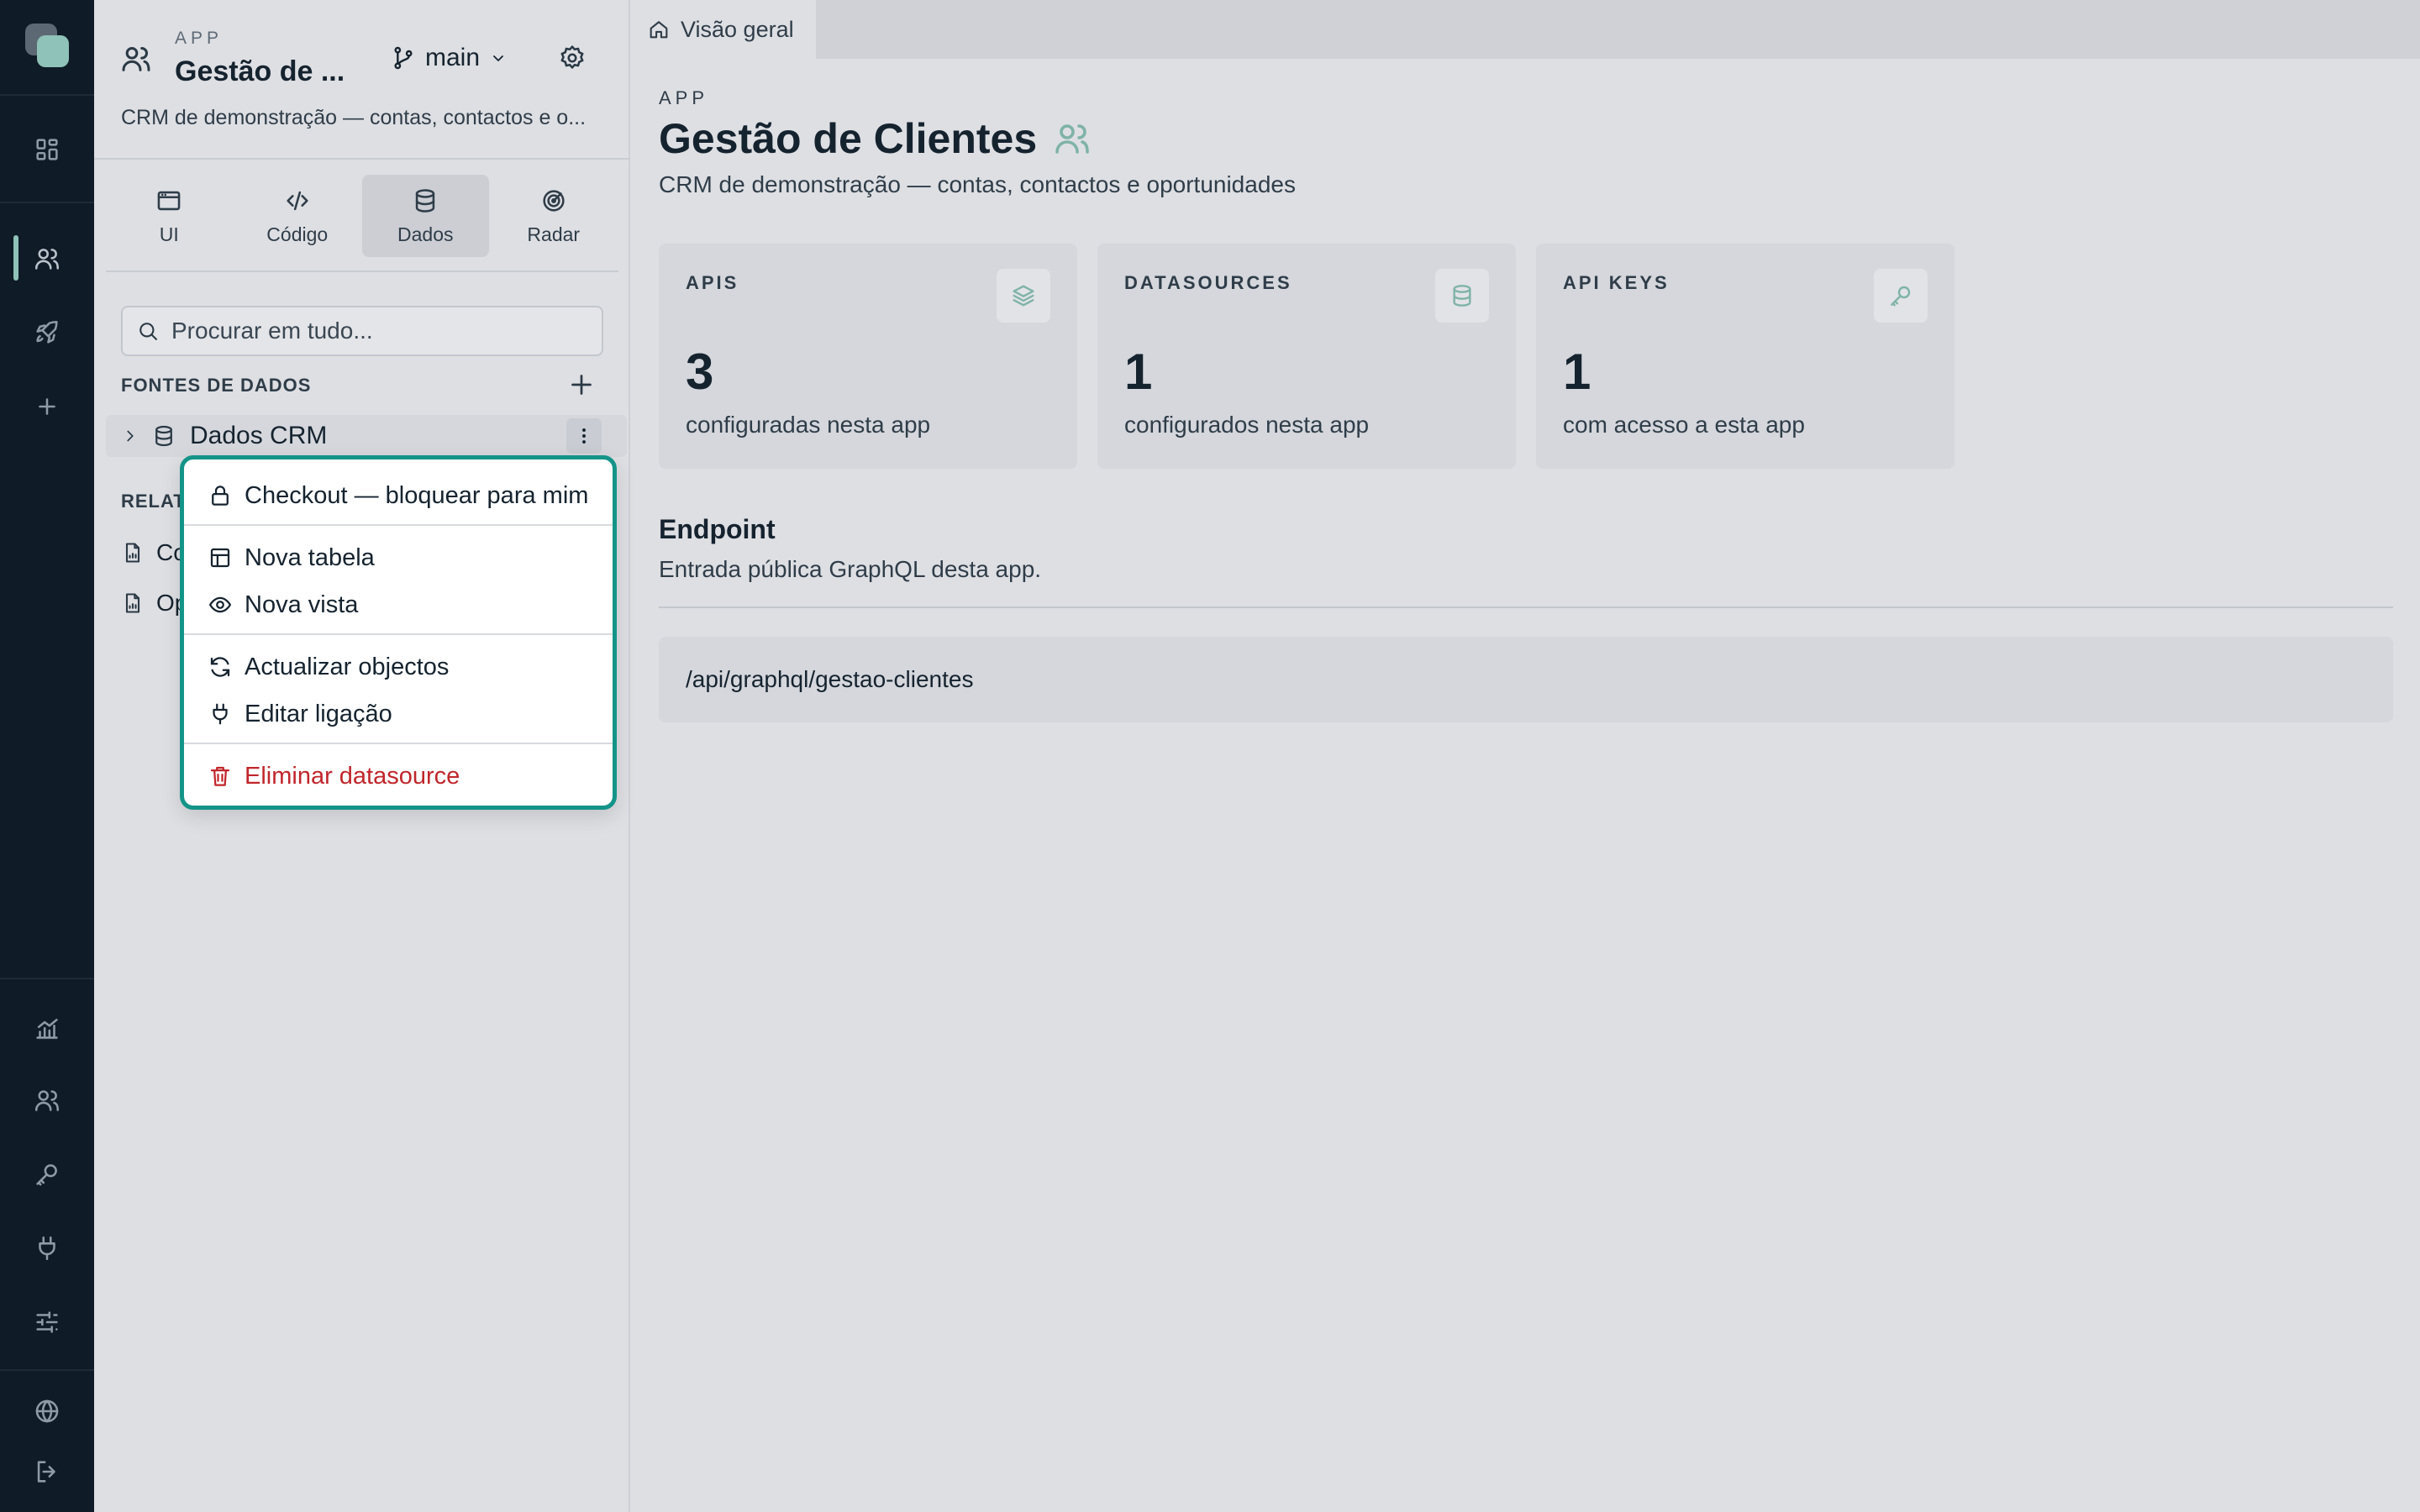 Image resolution: width=2420 pixels, height=1512 pixels. Describe the element at coordinates (398, 714) in the screenshot. I see `menu-item-edit-connection: Editar ligação` at that location.